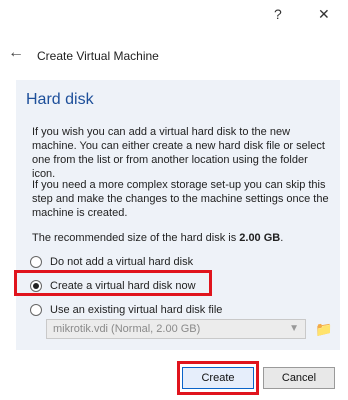  I want to click on option-existing-disk: Use an existing virtual hard disk file, so click(126, 310).